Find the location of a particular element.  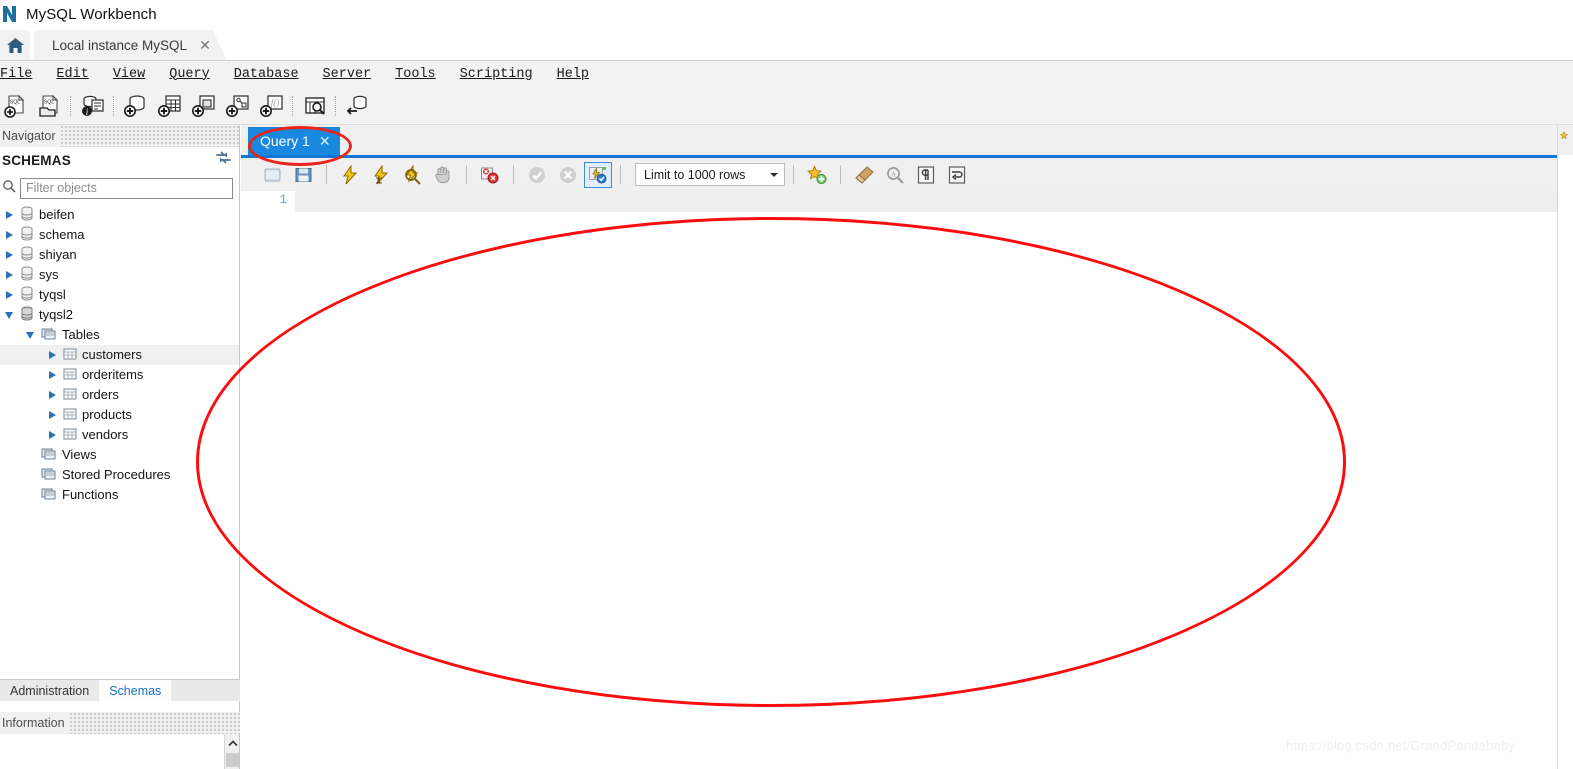

open-sql-script-icon: SQL is located at coordinates (50, 106).